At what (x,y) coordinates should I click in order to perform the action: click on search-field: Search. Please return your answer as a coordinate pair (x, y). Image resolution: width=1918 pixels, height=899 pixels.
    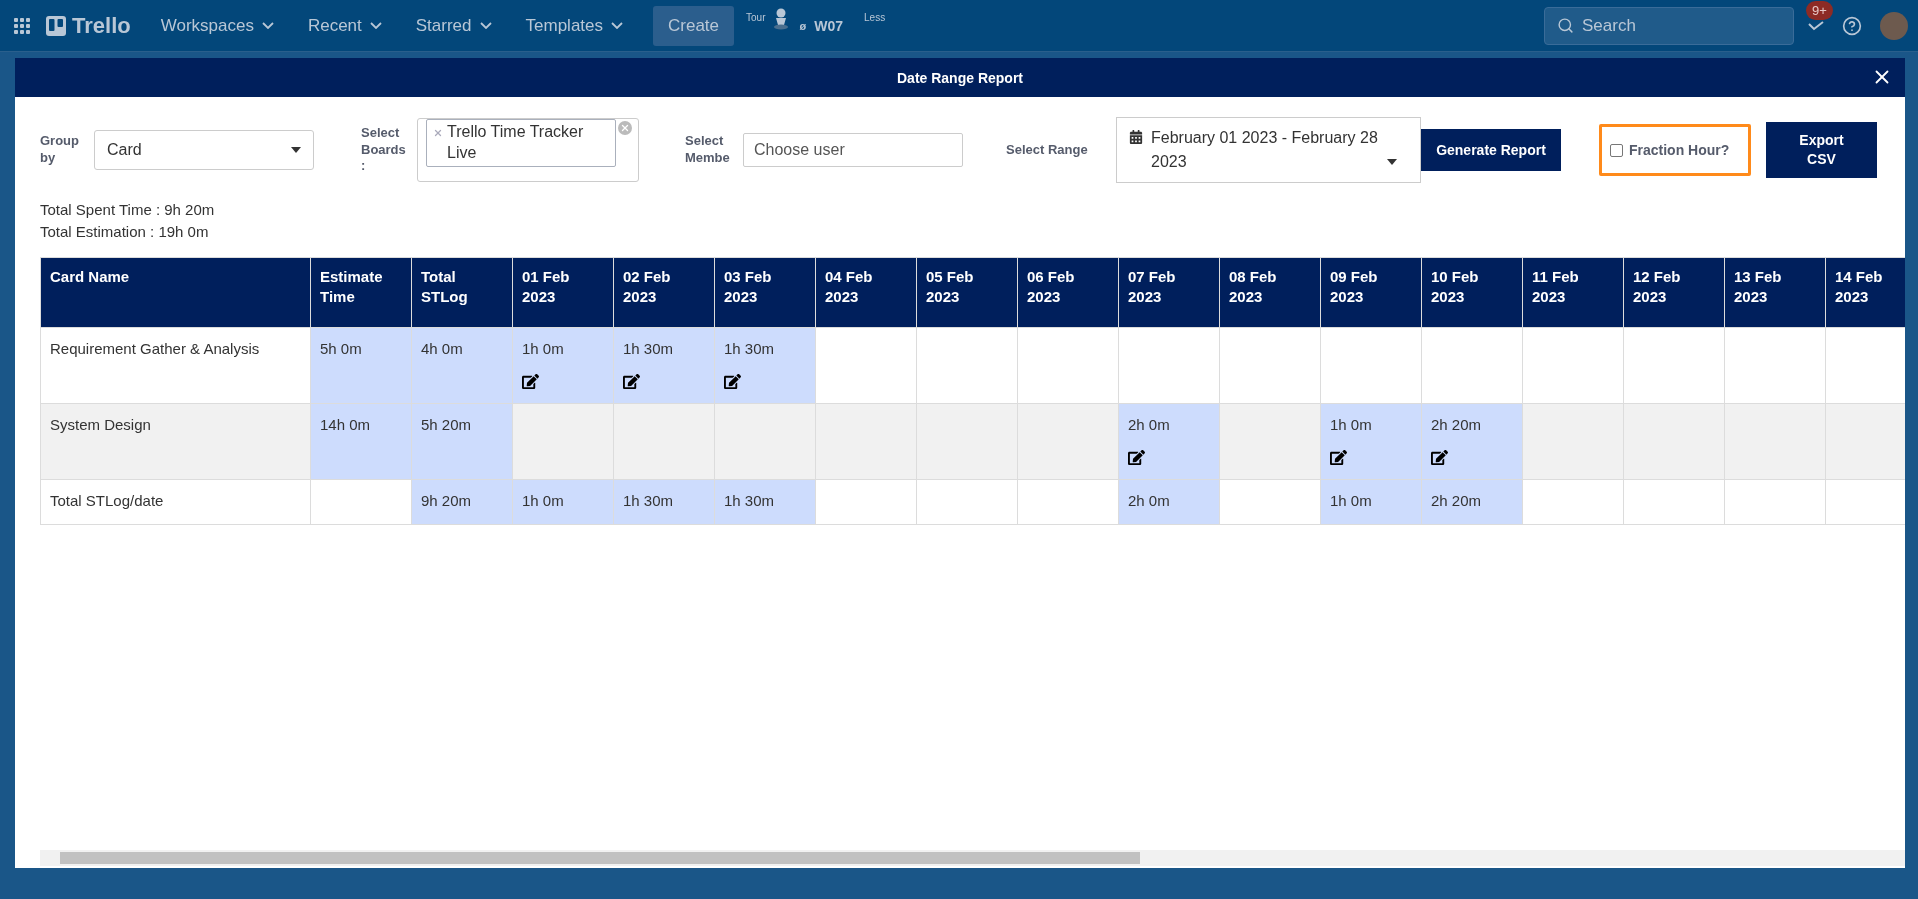
    Looking at the image, I should click on (1669, 25).